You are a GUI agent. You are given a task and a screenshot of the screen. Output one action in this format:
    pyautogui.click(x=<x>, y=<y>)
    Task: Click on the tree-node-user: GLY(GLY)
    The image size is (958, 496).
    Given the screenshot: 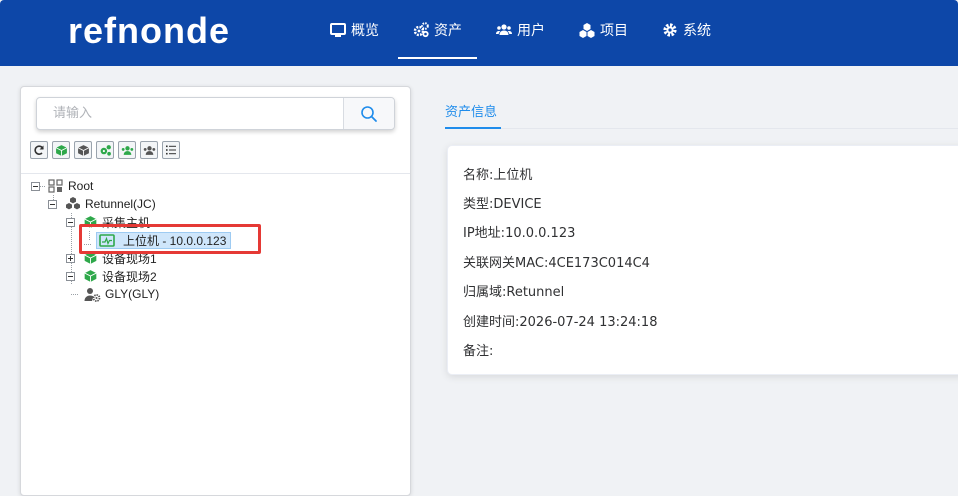 What is the action you would take?
    pyautogui.click(x=121, y=294)
    